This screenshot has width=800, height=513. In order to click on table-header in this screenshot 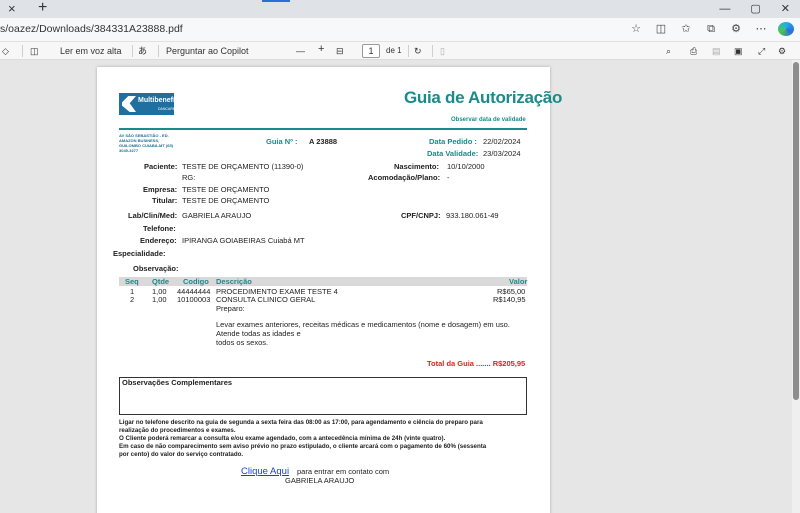, I will do `click(323, 281)`.